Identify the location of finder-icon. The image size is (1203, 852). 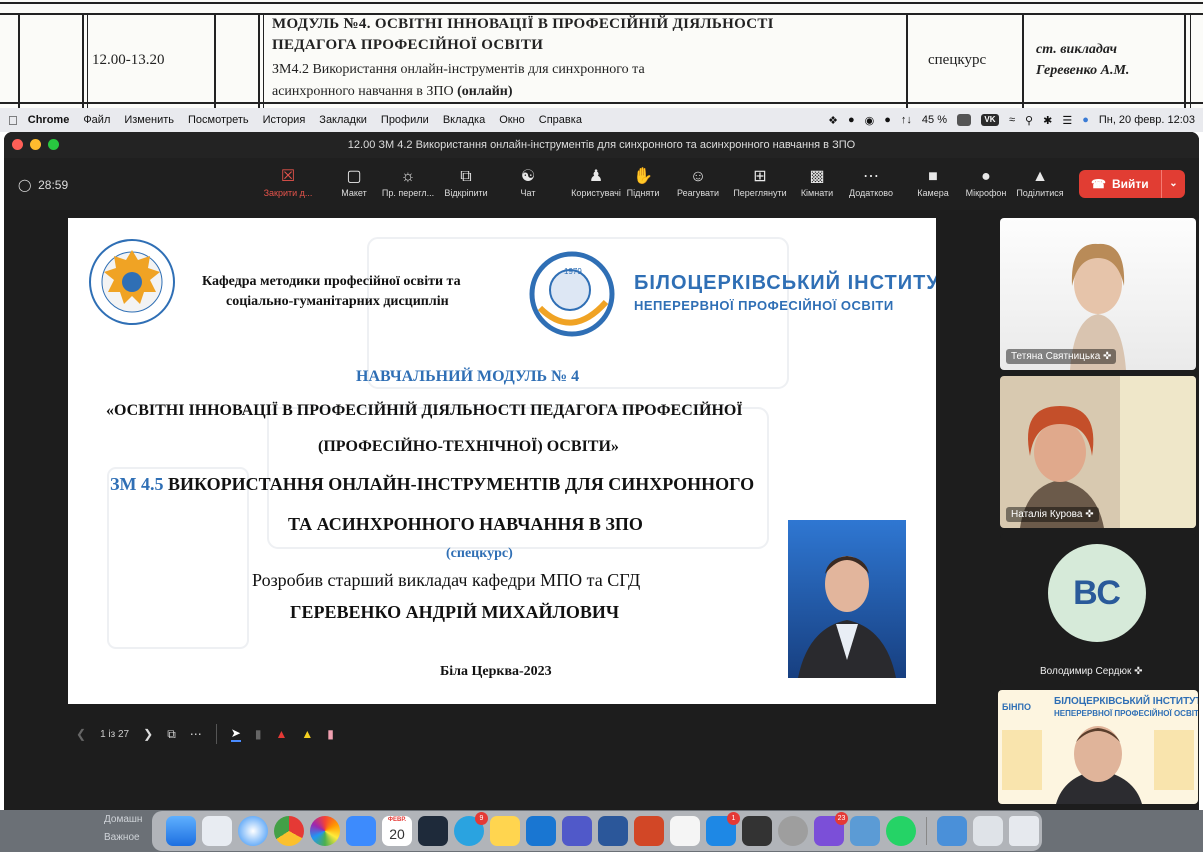
(181, 831).